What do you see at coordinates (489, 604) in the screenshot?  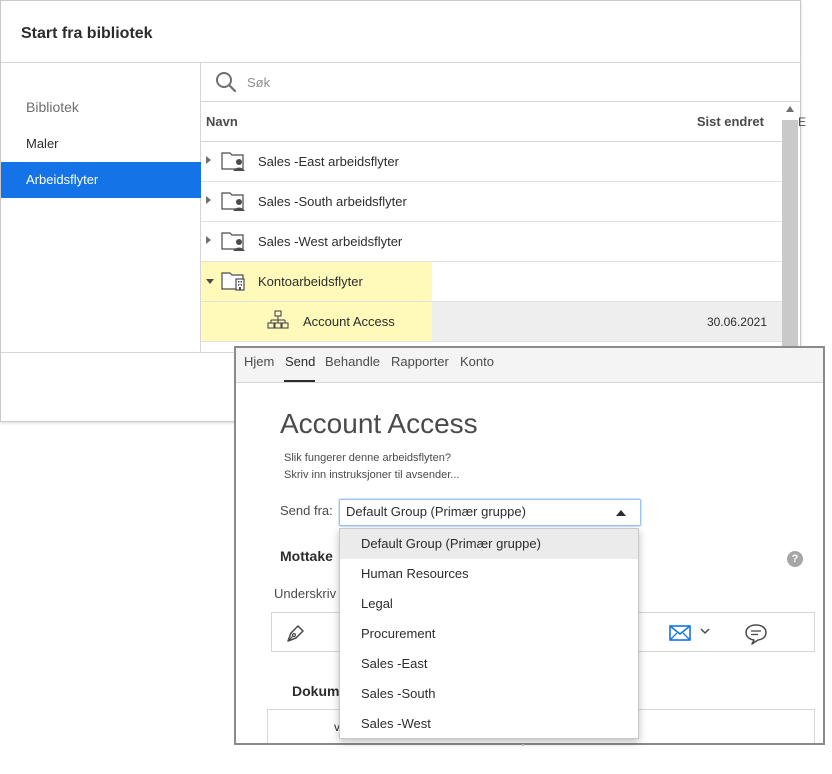 I see `dropdown-option: Legal` at bounding box center [489, 604].